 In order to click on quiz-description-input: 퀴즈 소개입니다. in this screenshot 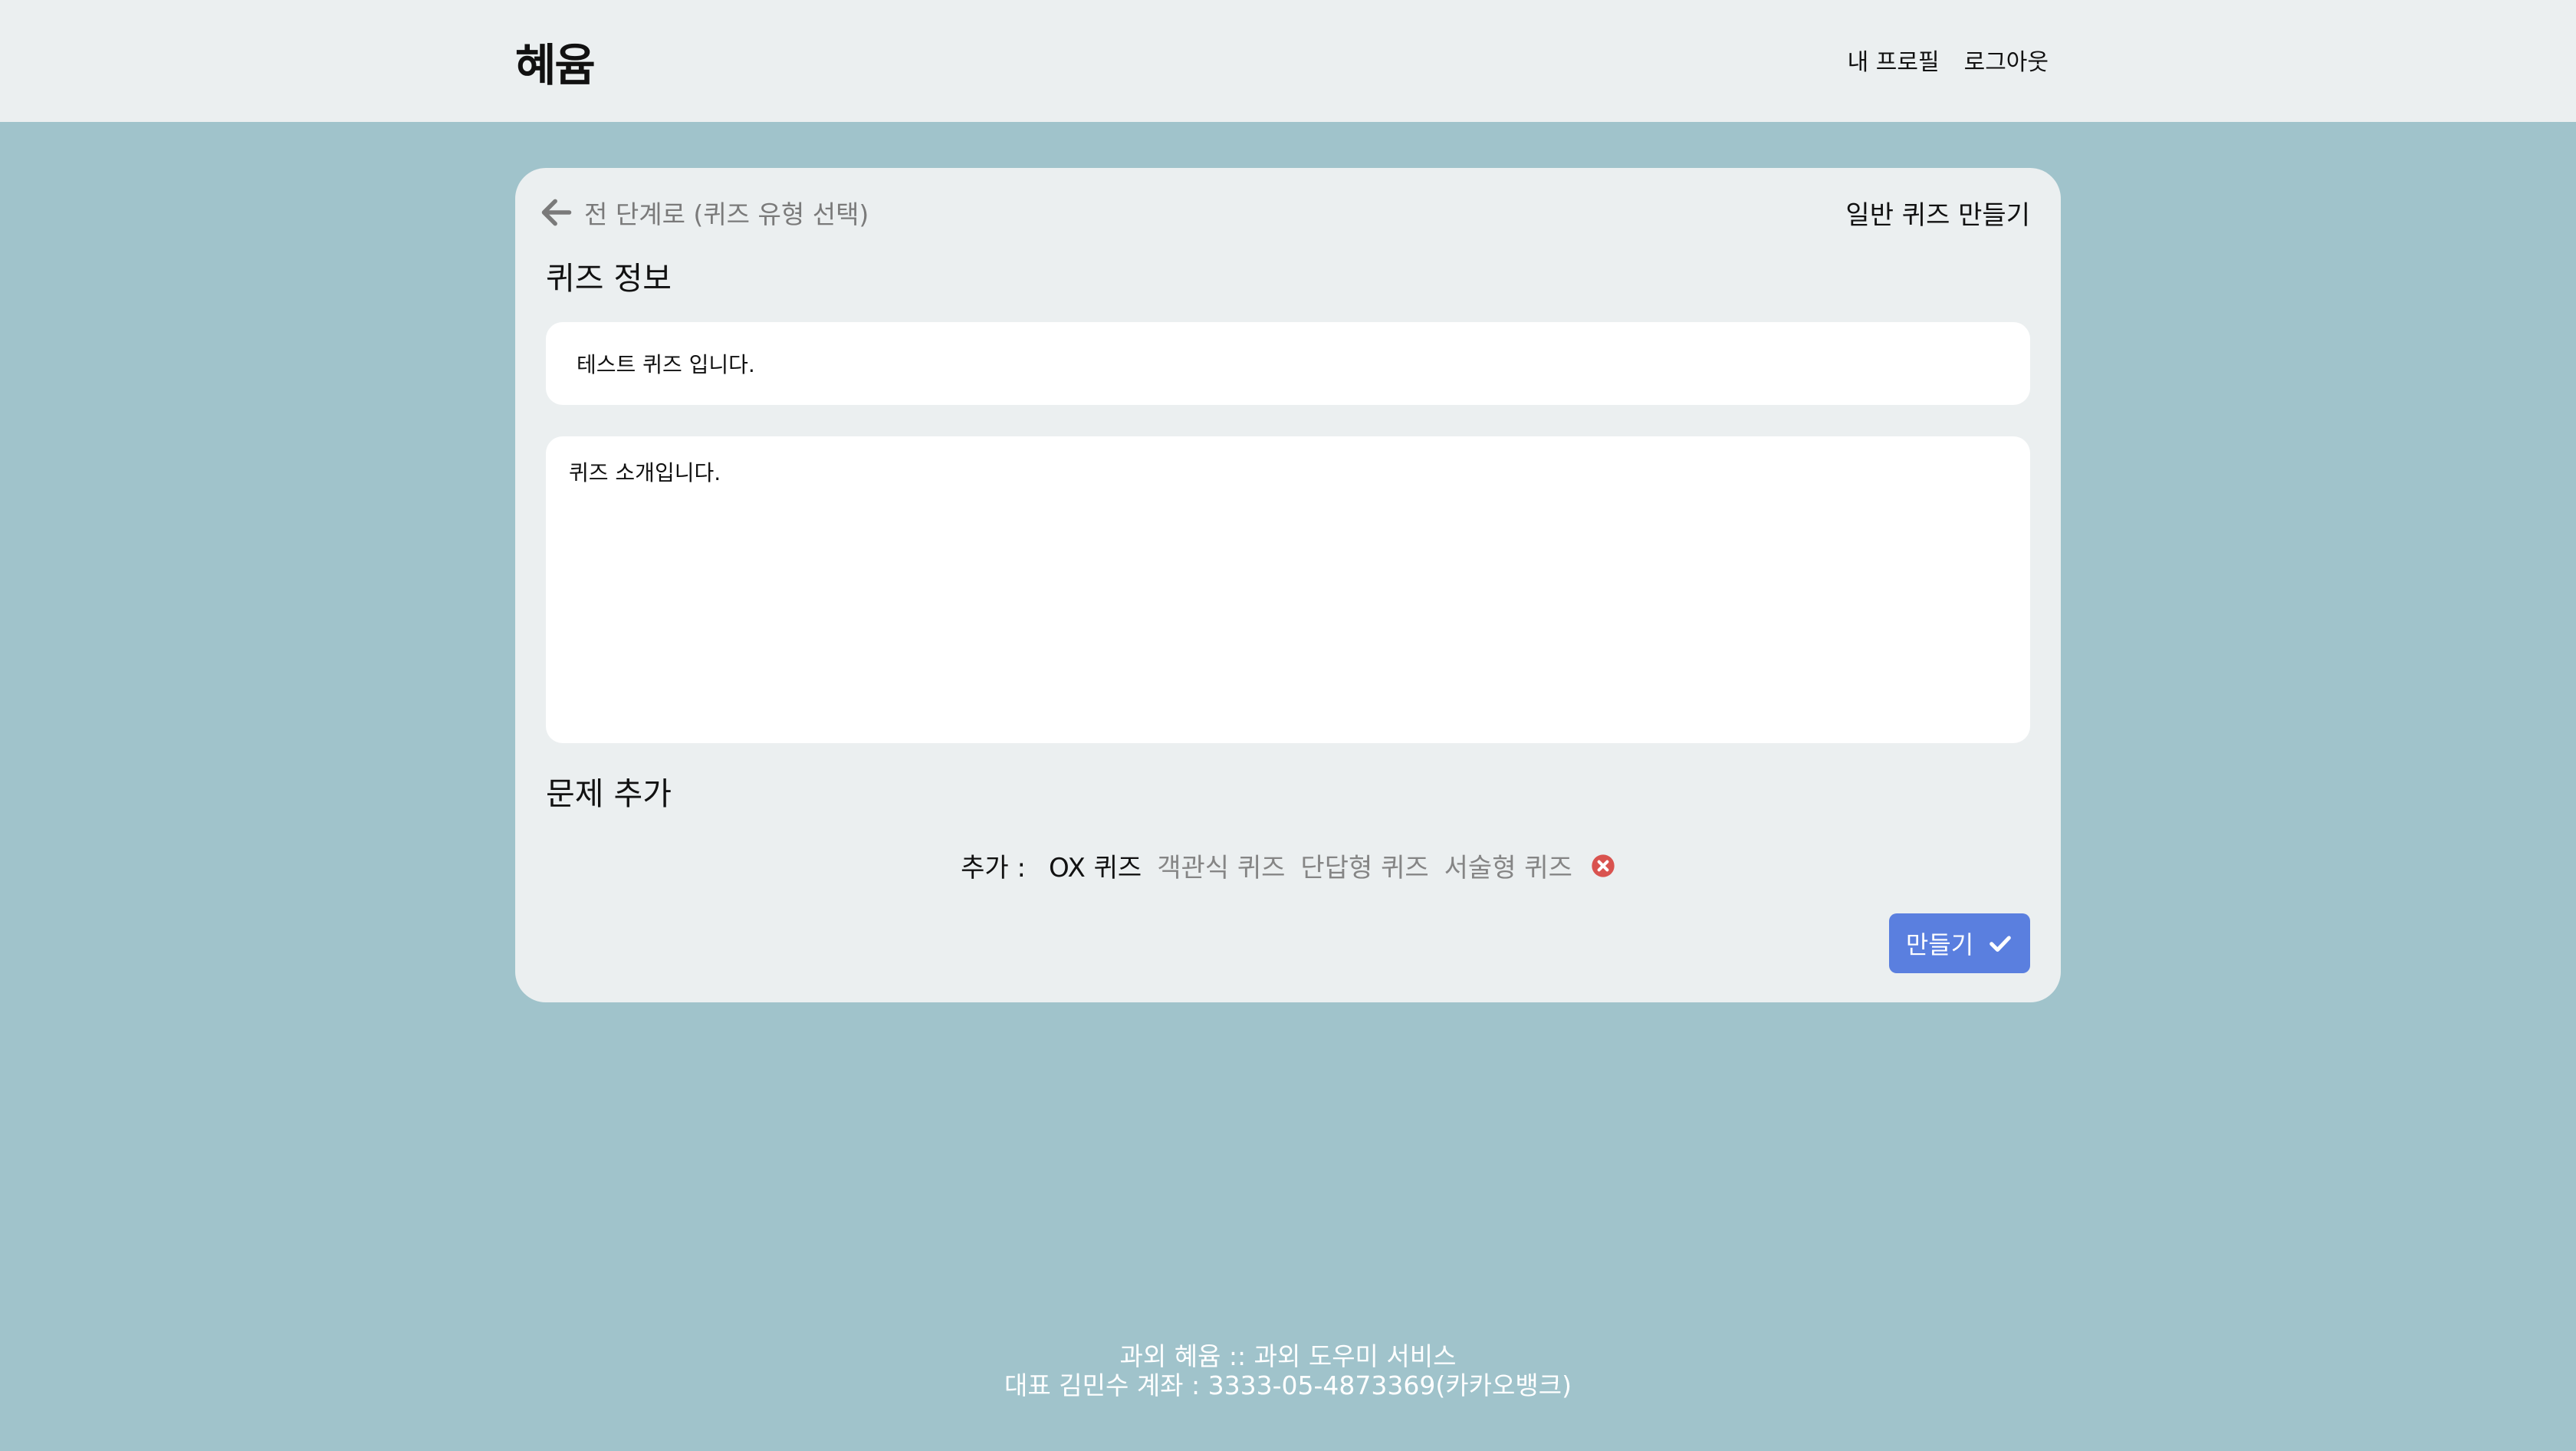, I will do `click(1288, 589)`.